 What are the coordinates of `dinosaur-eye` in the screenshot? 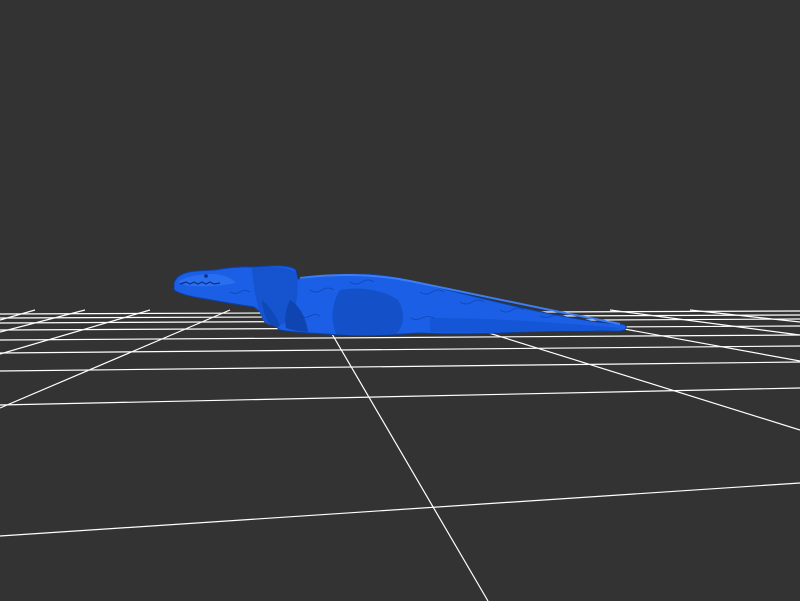 It's located at (206, 276).